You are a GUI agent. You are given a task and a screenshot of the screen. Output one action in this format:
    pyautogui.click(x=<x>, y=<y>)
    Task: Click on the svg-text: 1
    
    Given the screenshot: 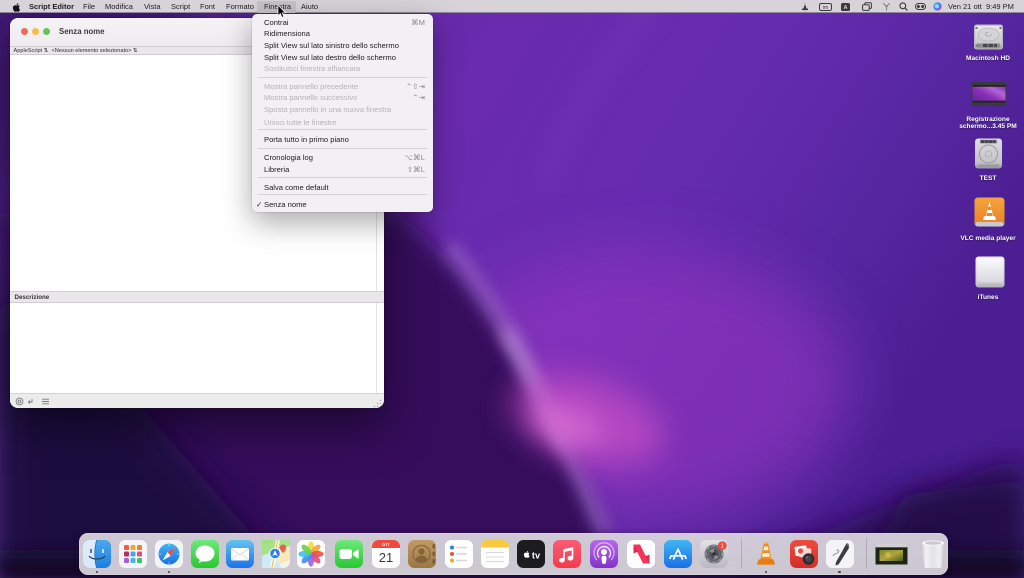 What is the action you would take?
    pyautogui.click(x=721, y=546)
    